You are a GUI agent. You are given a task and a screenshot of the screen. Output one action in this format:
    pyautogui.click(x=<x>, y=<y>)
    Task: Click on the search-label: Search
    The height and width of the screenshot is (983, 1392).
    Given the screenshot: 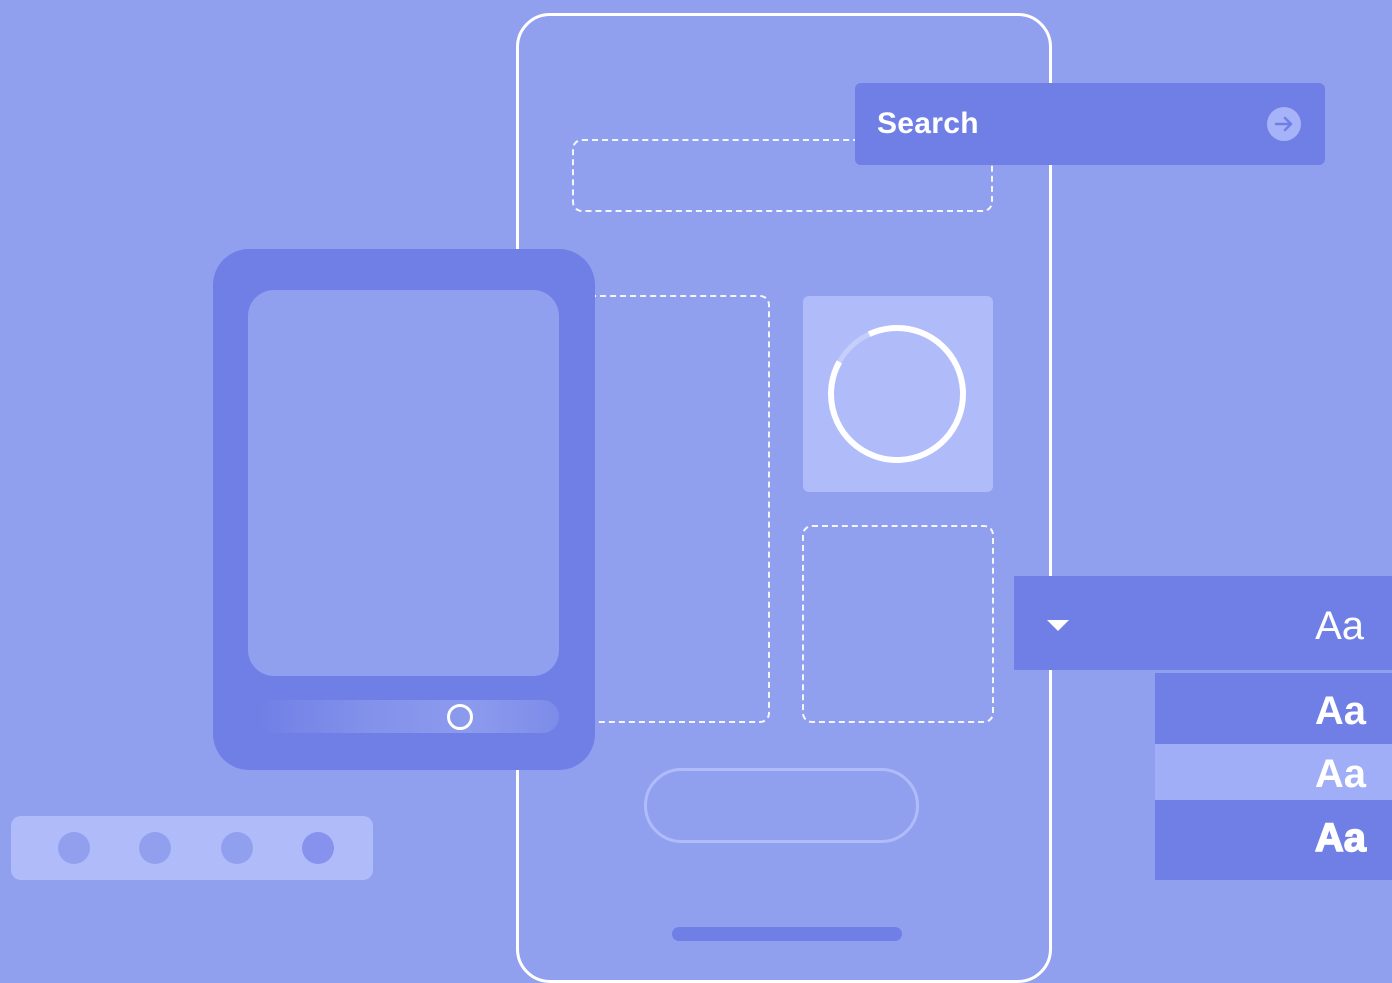 What is the action you would take?
    pyautogui.click(x=928, y=123)
    